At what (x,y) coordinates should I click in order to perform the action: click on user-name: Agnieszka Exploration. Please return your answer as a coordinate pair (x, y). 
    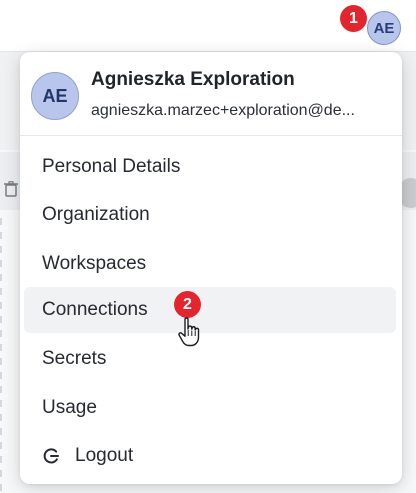
    Looking at the image, I should click on (193, 79).